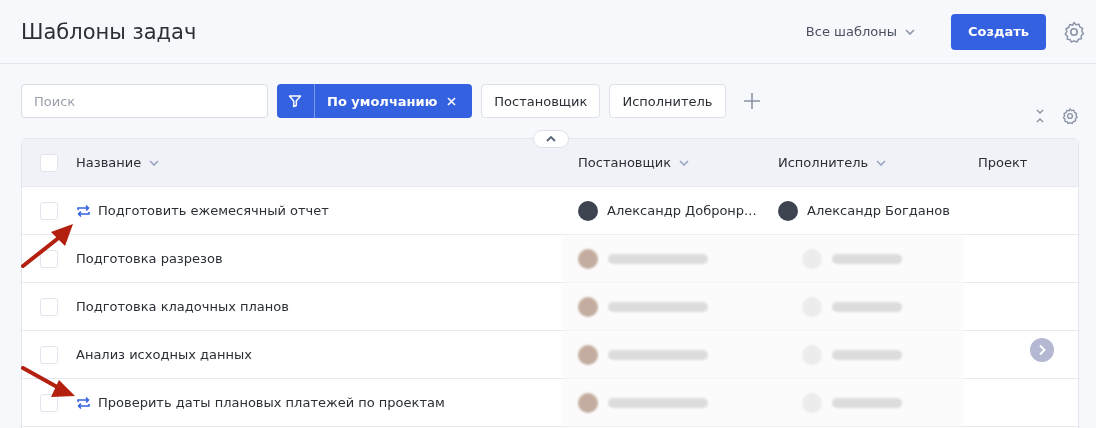 The width and height of the screenshot is (1096, 428). What do you see at coordinates (751, 101) in the screenshot?
I see `add-icon` at bounding box center [751, 101].